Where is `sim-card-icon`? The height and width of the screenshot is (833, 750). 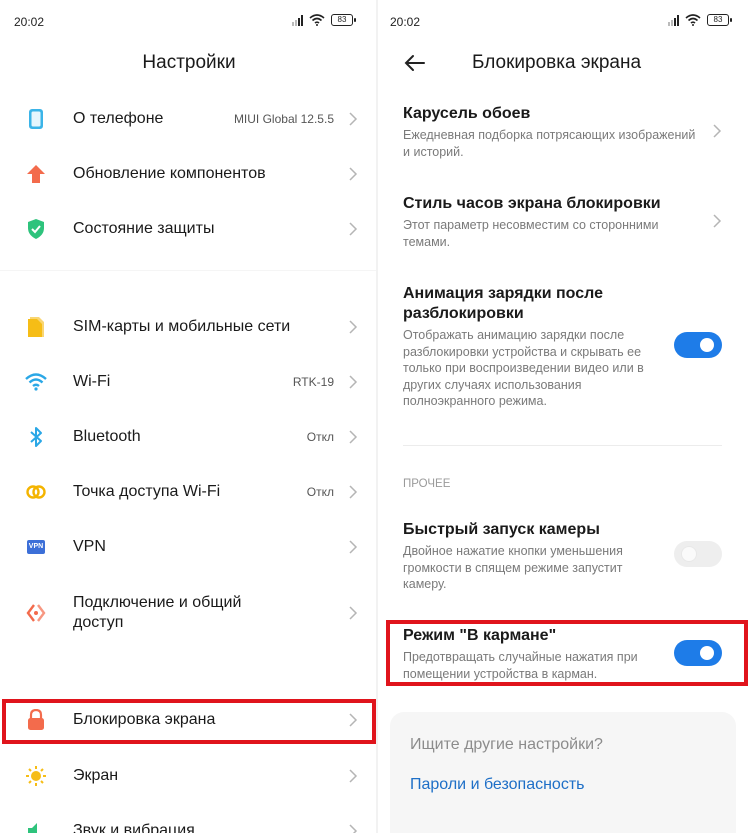 sim-card-icon is located at coordinates (36, 327).